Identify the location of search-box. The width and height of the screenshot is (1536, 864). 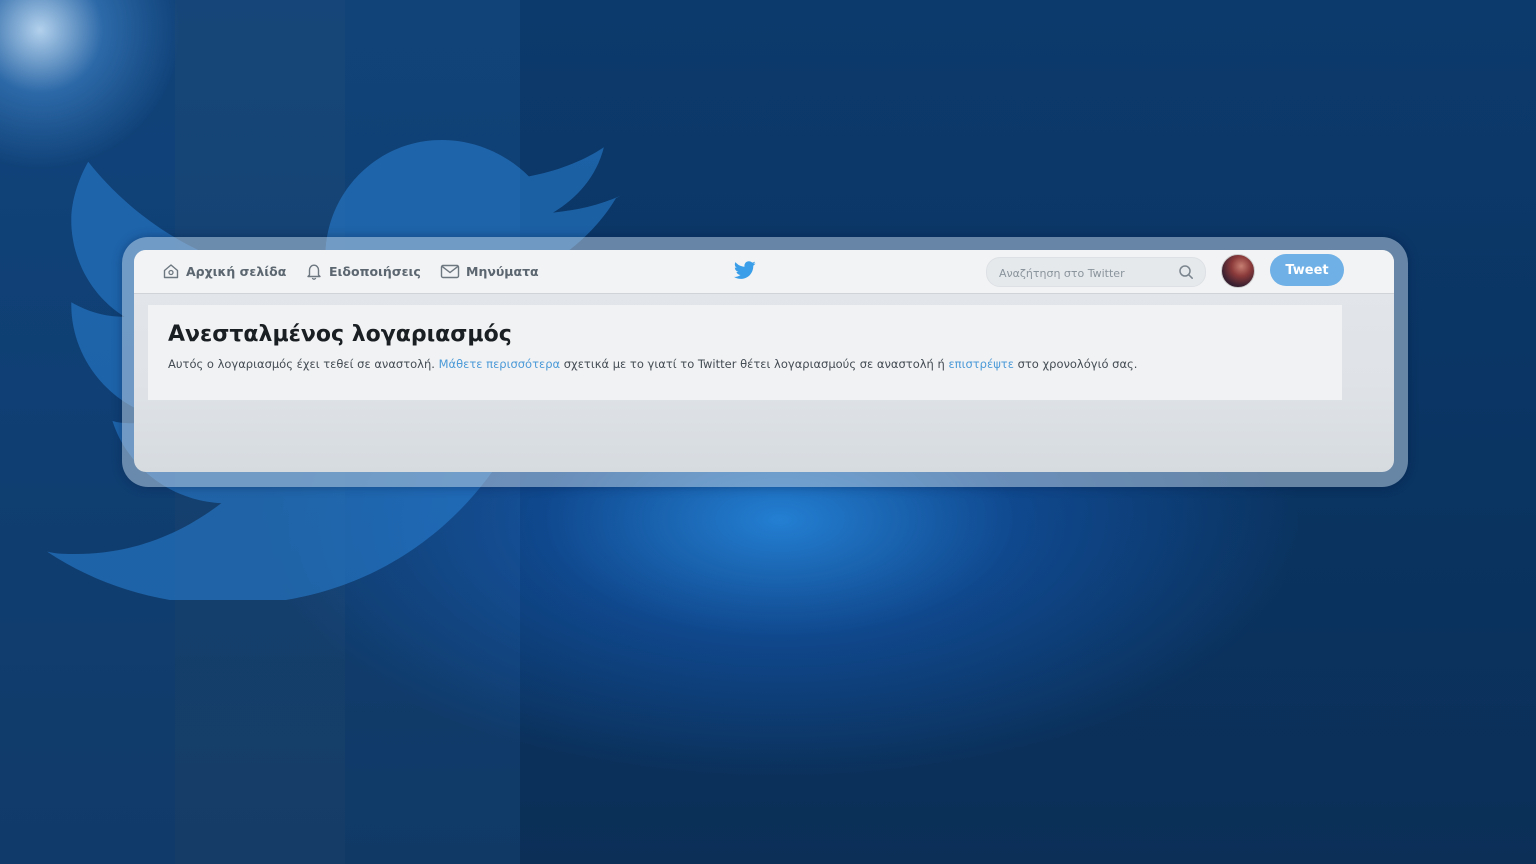
(1096, 272).